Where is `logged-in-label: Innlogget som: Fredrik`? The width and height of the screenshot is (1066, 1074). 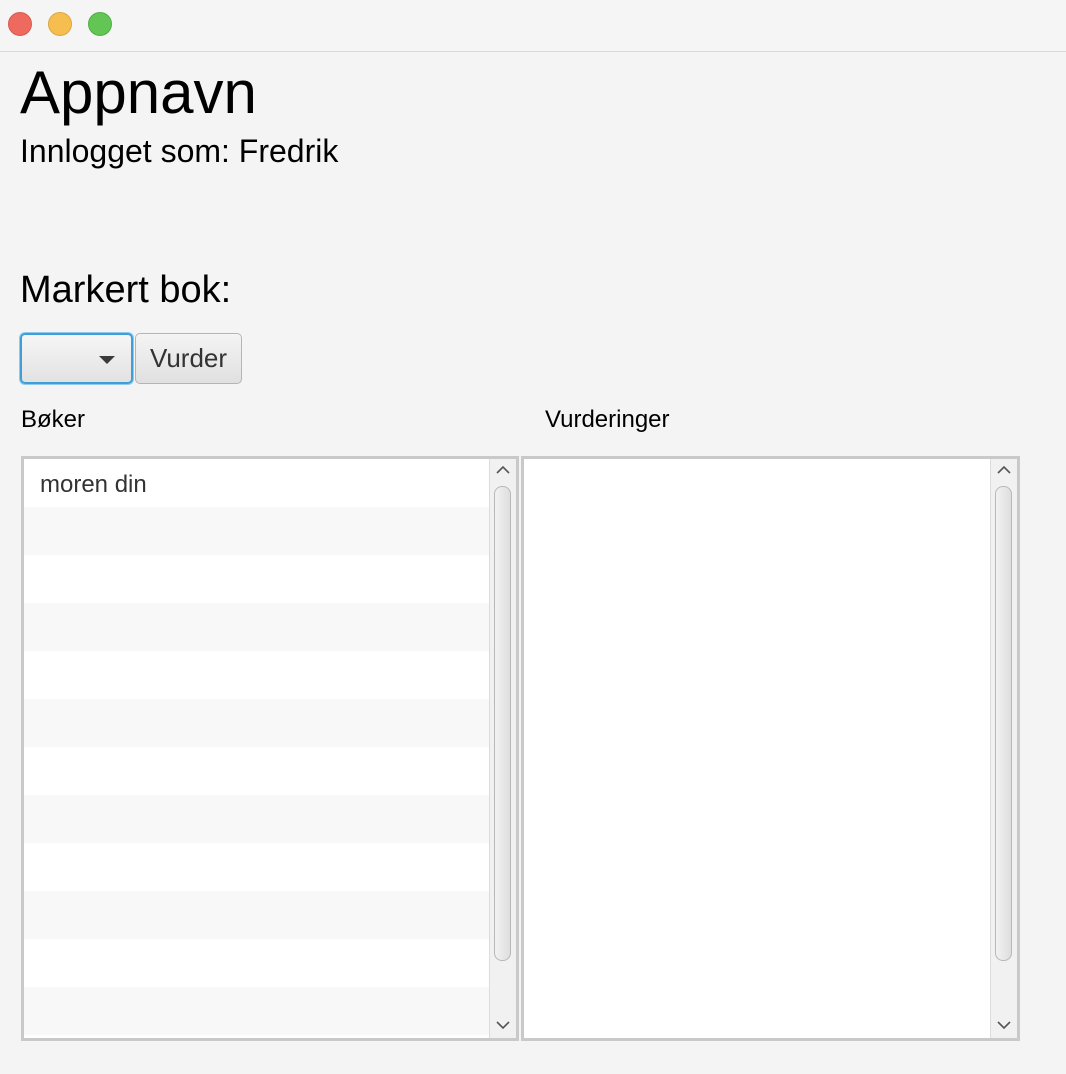
logged-in-label: Innlogget som: Fredrik is located at coordinates (179, 151).